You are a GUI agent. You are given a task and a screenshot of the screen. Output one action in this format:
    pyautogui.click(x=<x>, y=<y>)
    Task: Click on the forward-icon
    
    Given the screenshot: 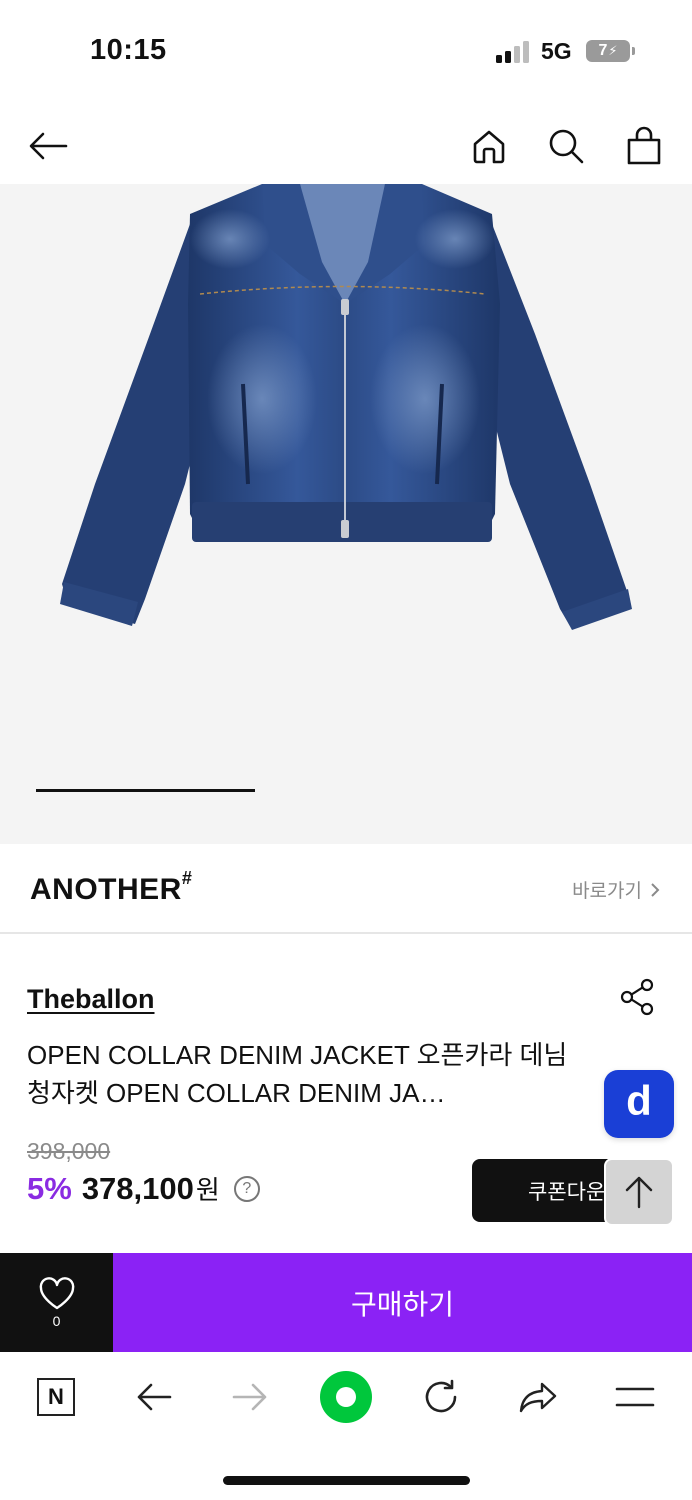 What is the action you would take?
    pyautogui.click(x=250, y=1397)
    